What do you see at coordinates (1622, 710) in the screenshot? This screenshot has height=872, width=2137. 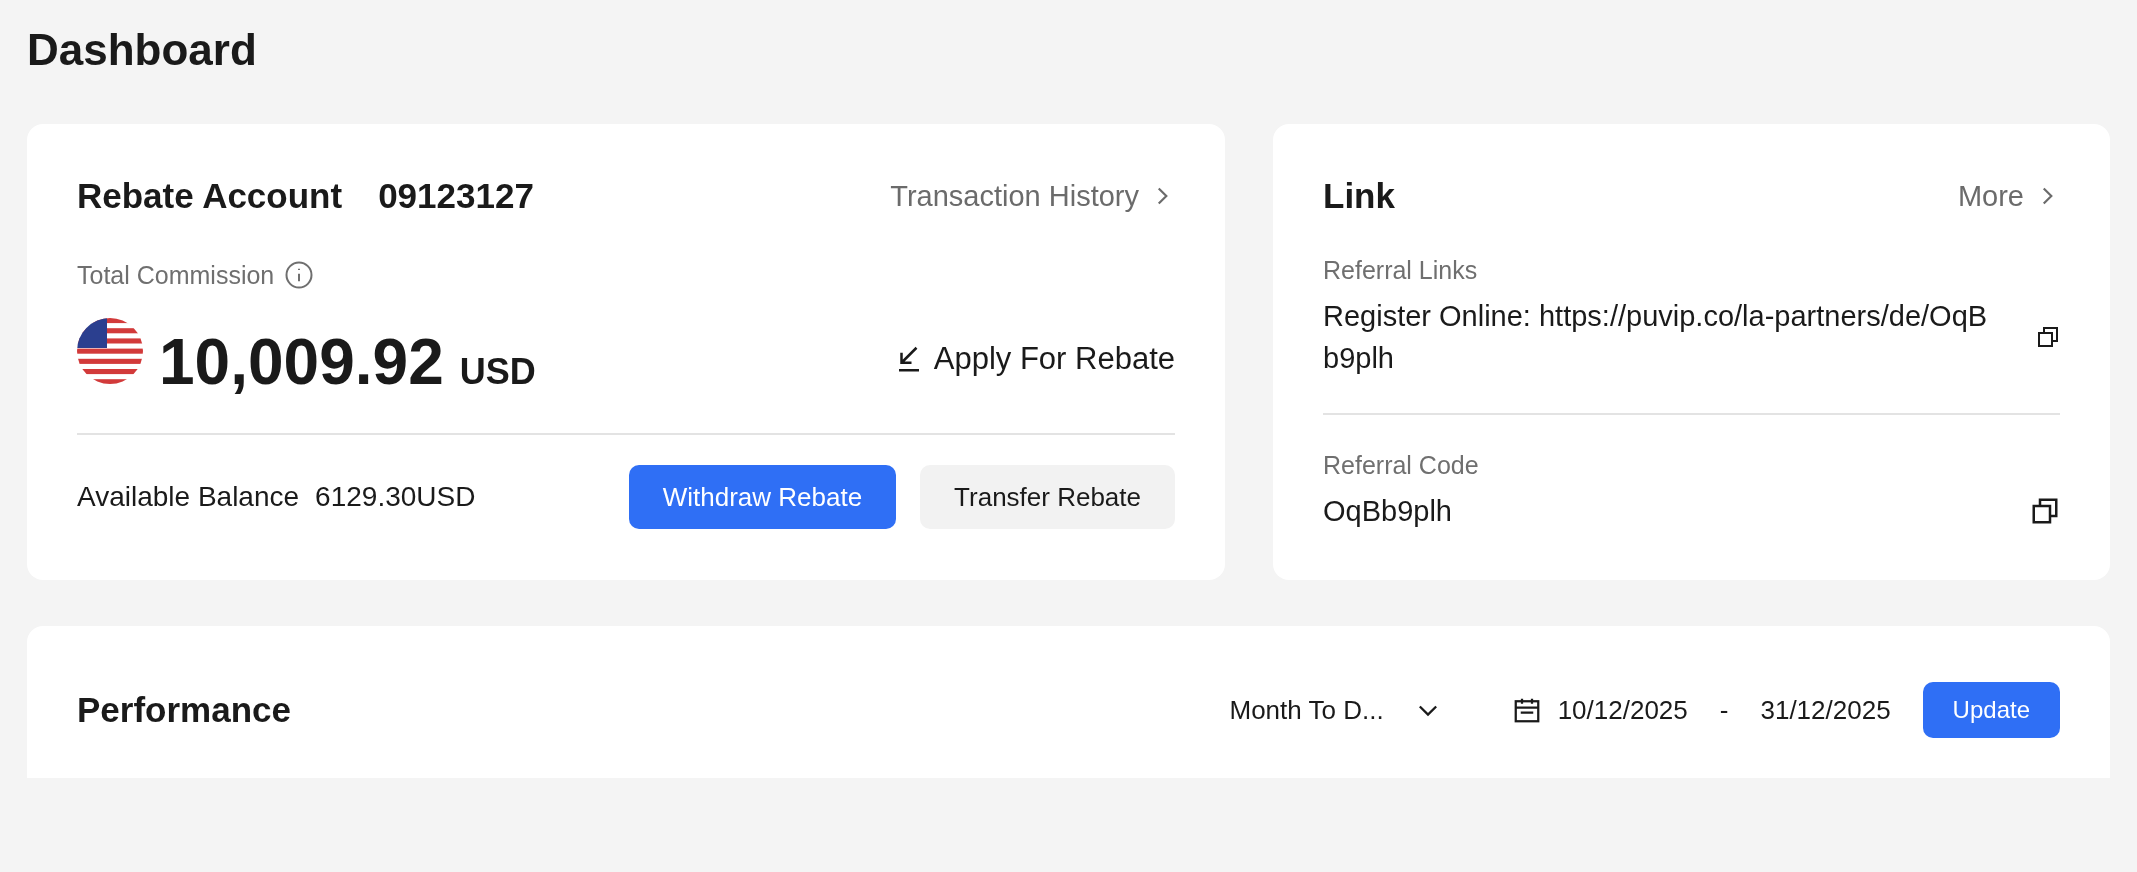 I see `date-from: 10/12/2025` at bounding box center [1622, 710].